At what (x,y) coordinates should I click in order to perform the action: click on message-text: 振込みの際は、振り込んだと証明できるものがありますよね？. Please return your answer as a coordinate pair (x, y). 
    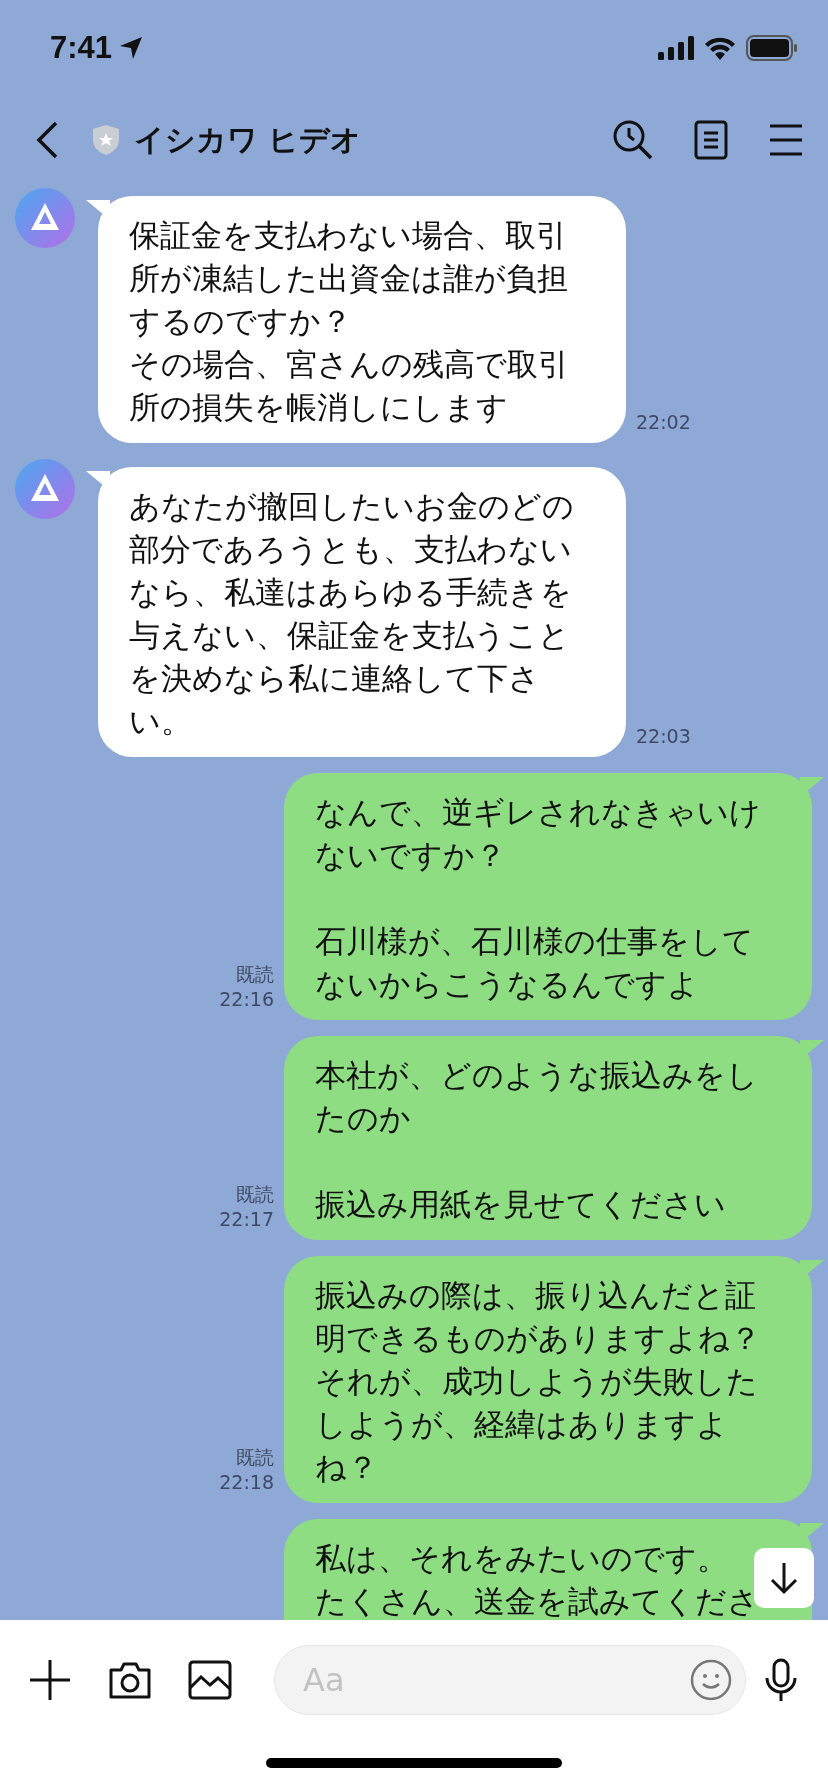
    Looking at the image, I should click on (538, 1317).